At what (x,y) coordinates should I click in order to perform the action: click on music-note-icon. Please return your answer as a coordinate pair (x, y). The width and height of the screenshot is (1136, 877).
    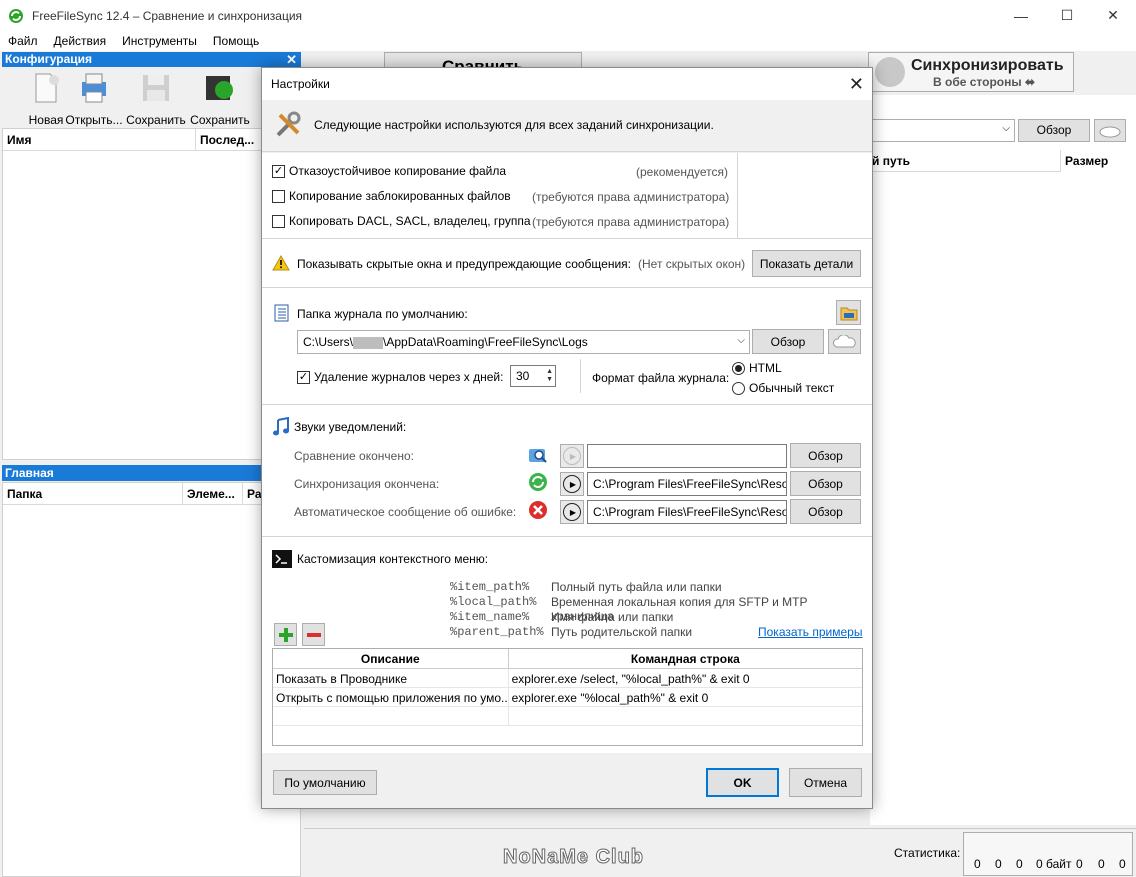
    Looking at the image, I should click on (281, 426).